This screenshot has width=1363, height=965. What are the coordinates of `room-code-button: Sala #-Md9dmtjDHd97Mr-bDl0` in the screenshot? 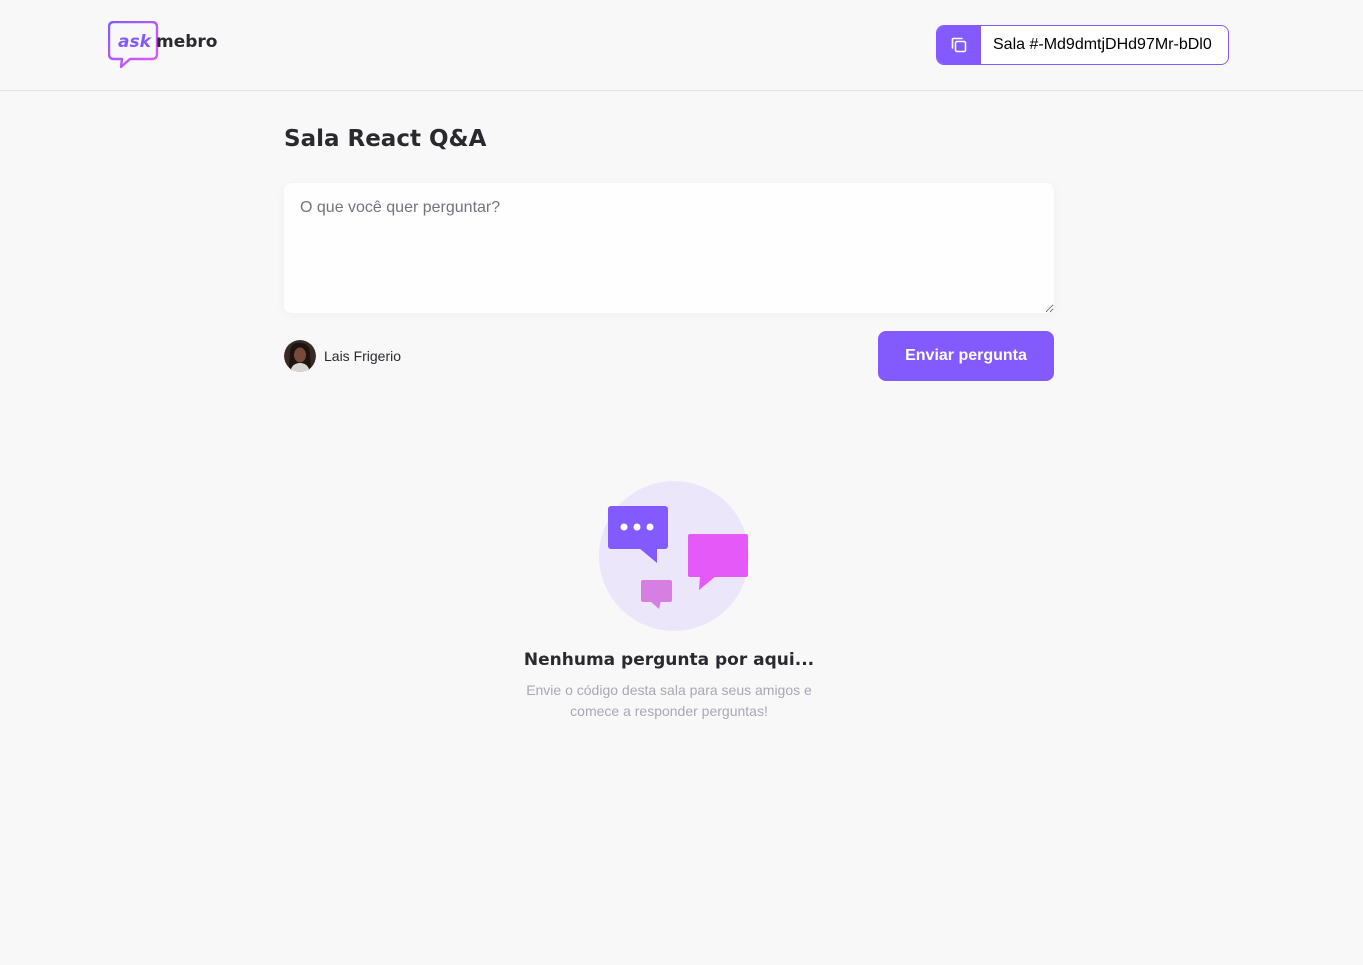 It's located at (1082, 45).